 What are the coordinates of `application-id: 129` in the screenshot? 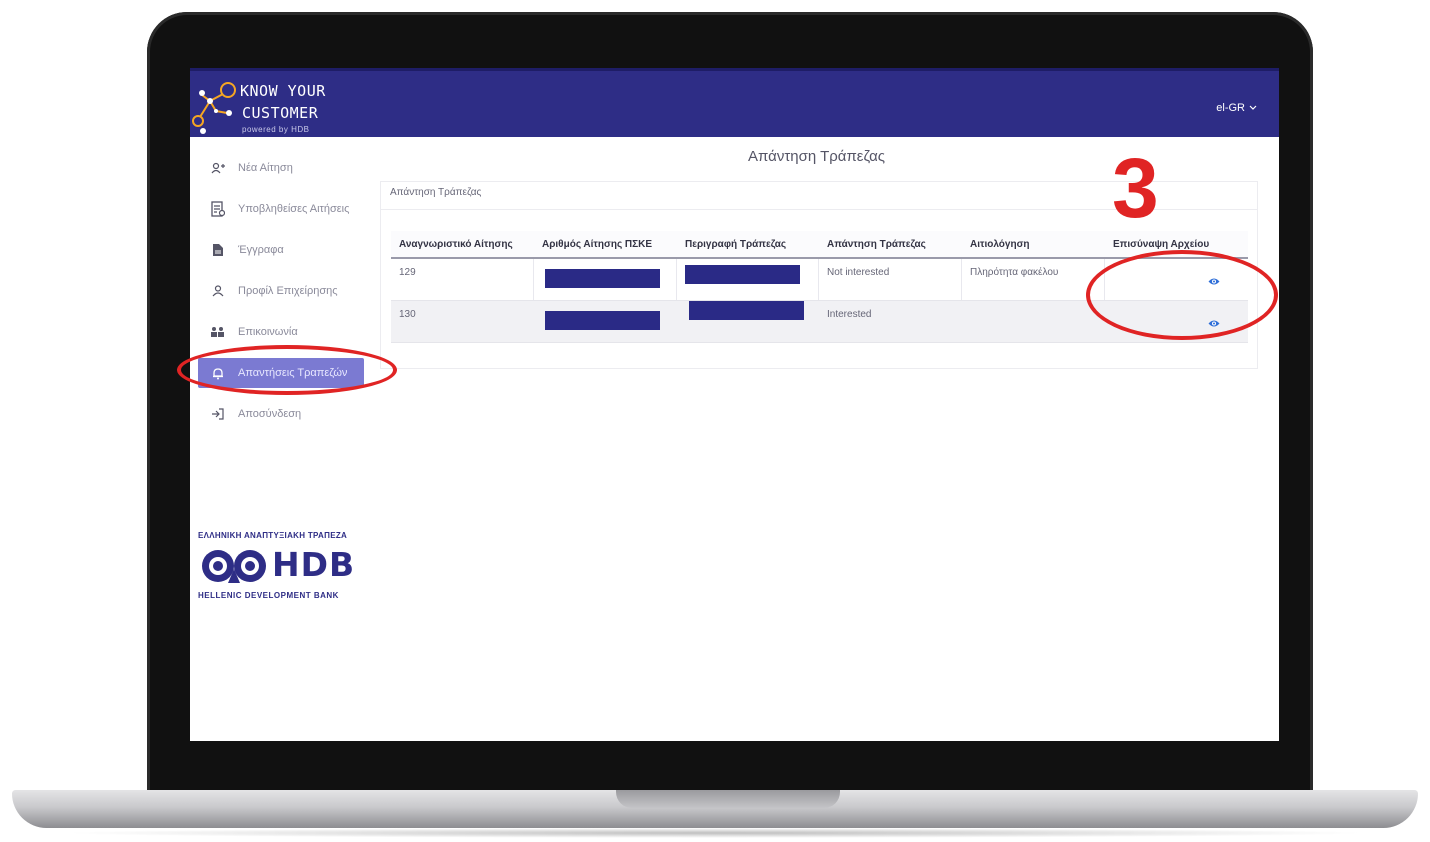 It's located at (407, 272).